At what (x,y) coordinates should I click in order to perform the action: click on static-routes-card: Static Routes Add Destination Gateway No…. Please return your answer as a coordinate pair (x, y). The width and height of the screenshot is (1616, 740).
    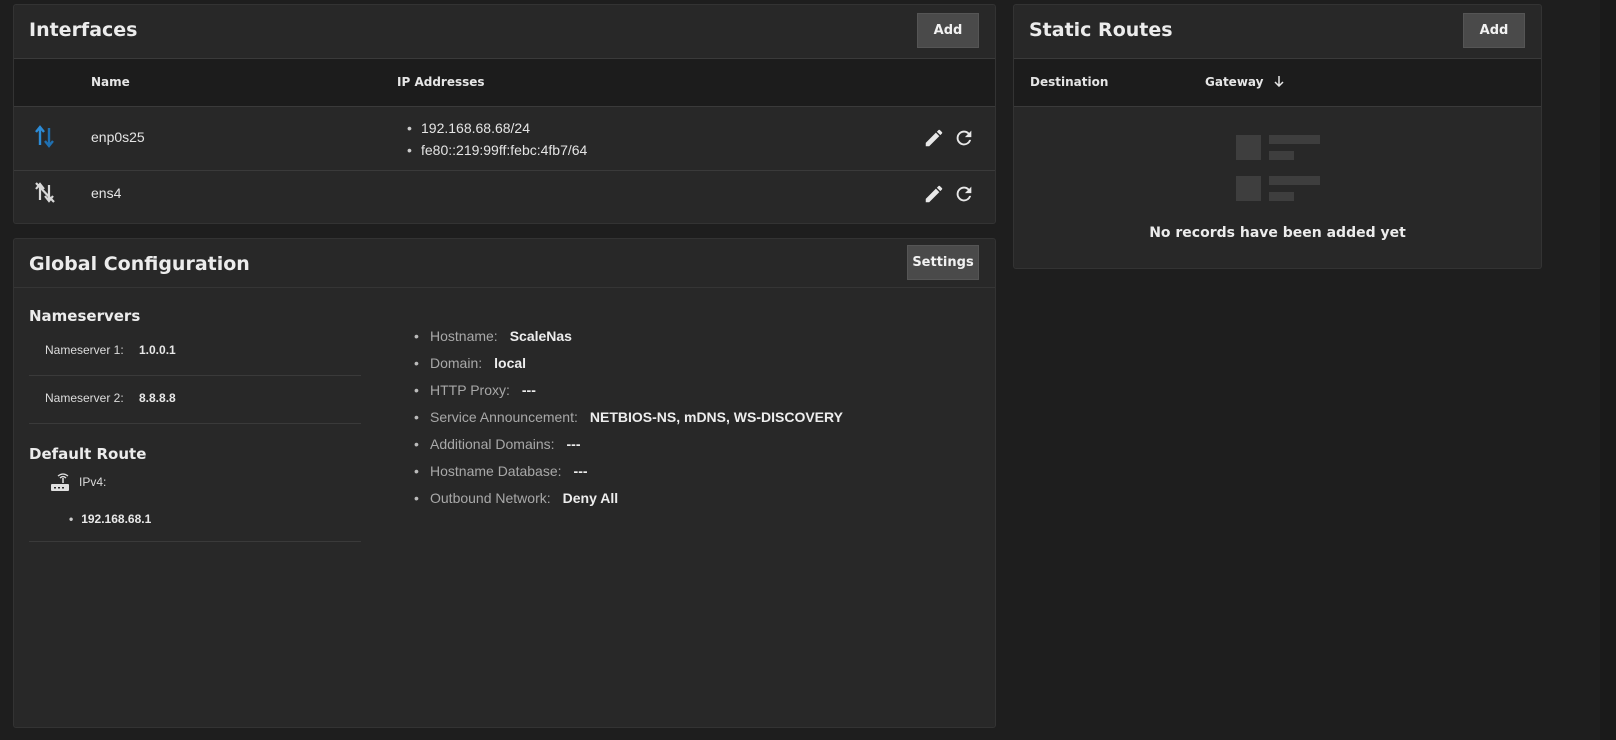
    Looking at the image, I should click on (1277, 136).